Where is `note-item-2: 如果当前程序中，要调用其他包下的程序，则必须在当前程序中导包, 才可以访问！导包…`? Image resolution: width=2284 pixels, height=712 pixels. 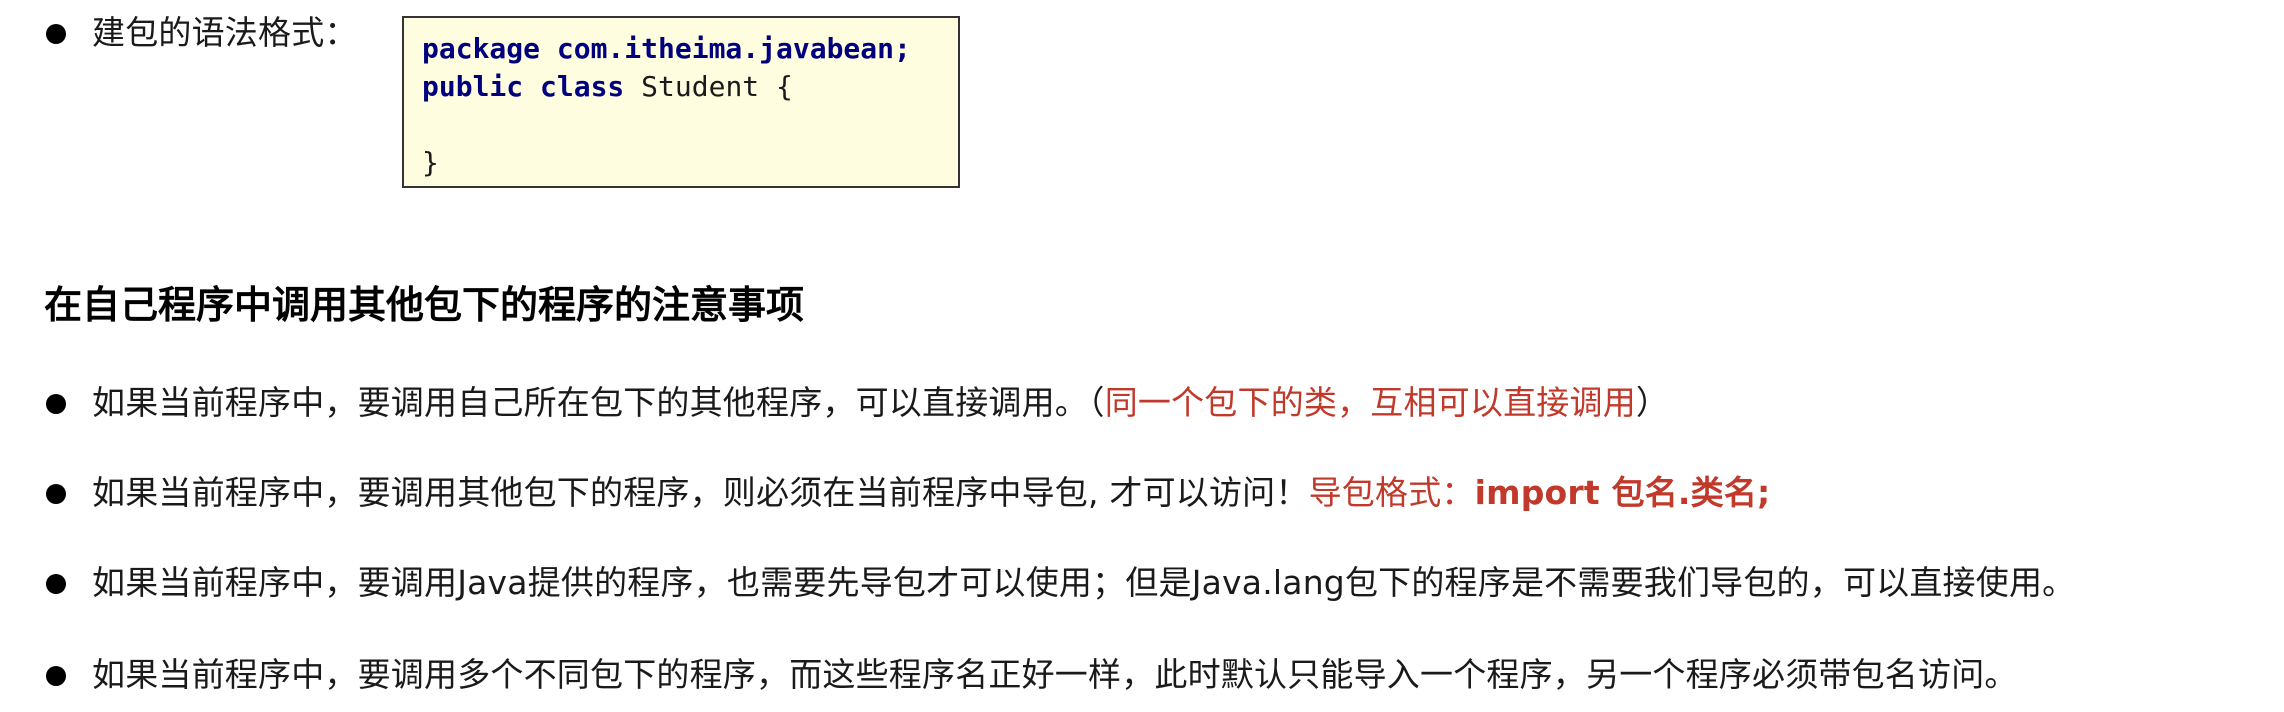 note-item-2: 如果当前程序中，要调用其他包下的程序，则必须在当前程序中导包, 才可以访问！导包… is located at coordinates (931, 492).